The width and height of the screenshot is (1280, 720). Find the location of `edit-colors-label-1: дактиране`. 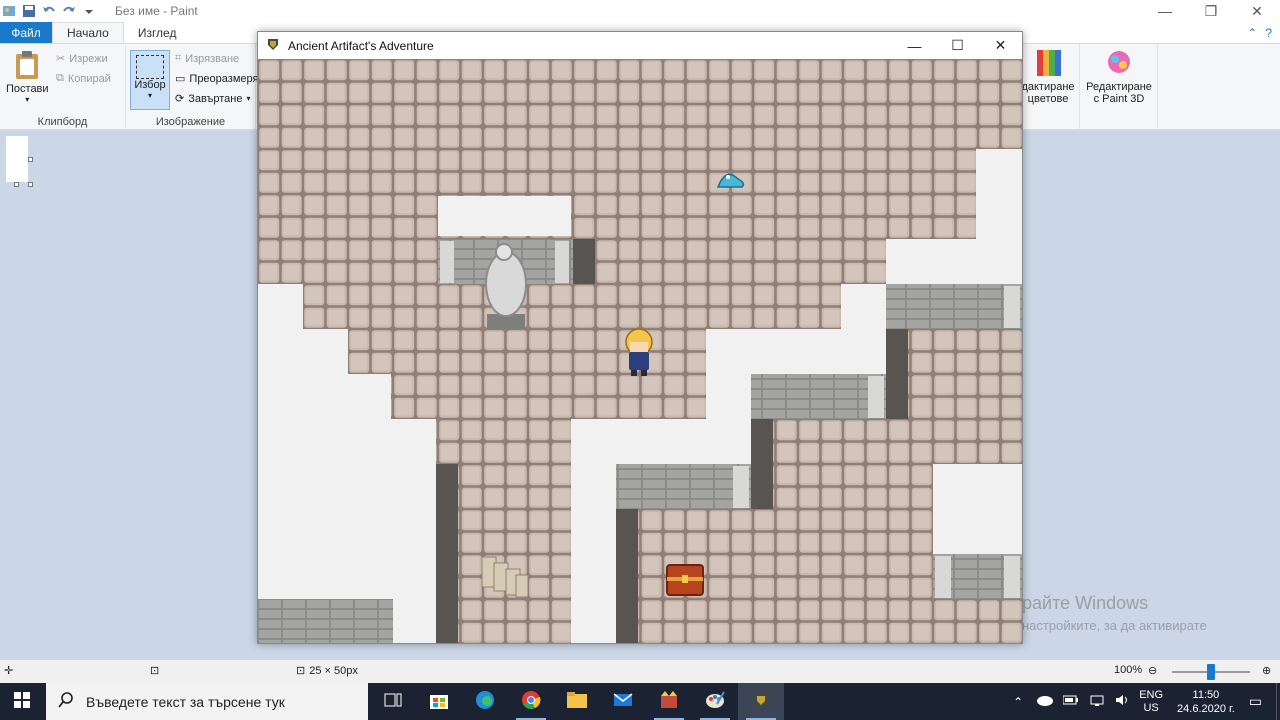

edit-colors-label-1: дактиране is located at coordinates (1048, 87).